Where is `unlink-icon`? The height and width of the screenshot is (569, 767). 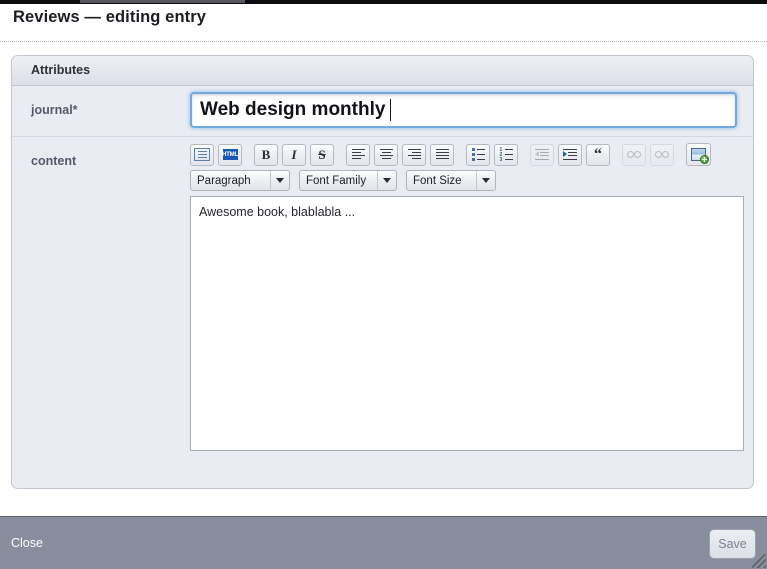 unlink-icon is located at coordinates (662, 154).